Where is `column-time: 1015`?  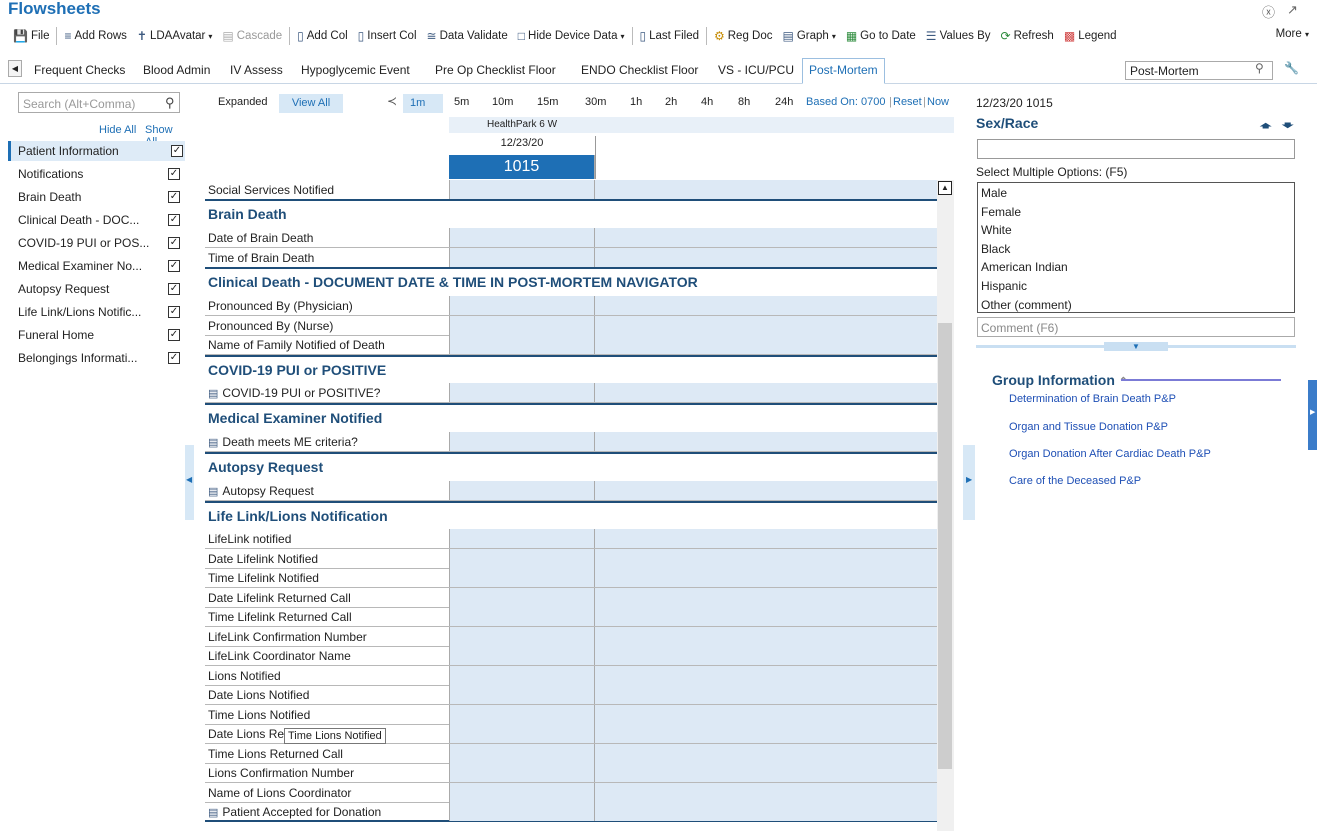
column-time: 1015 is located at coordinates (522, 167).